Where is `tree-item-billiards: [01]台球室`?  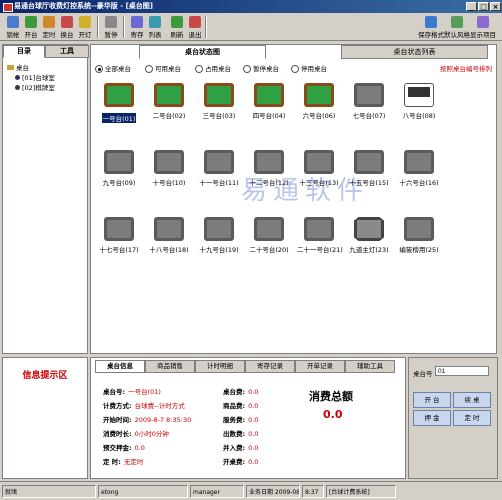
tree-item-billiards: [01]台球室 is located at coordinates (35, 77).